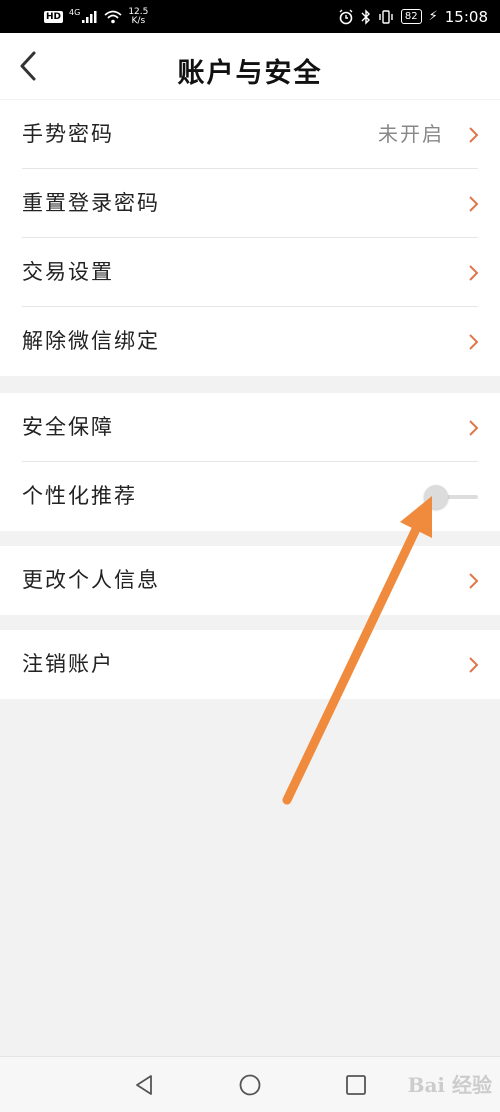 This screenshot has height=1112, width=500. Describe the element at coordinates (433, 16) in the screenshot. I see `charging-icon: ⚡` at that location.